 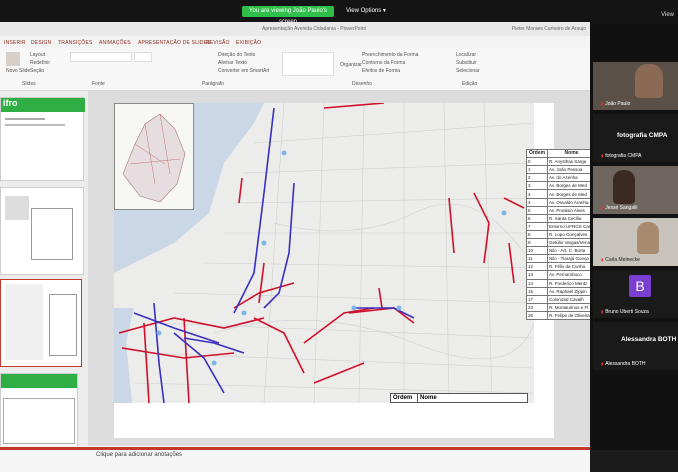 What do you see at coordinates (561, 218) in the screenshot?
I see `table-row: 6 R. Santa Cecília` at bounding box center [561, 218].